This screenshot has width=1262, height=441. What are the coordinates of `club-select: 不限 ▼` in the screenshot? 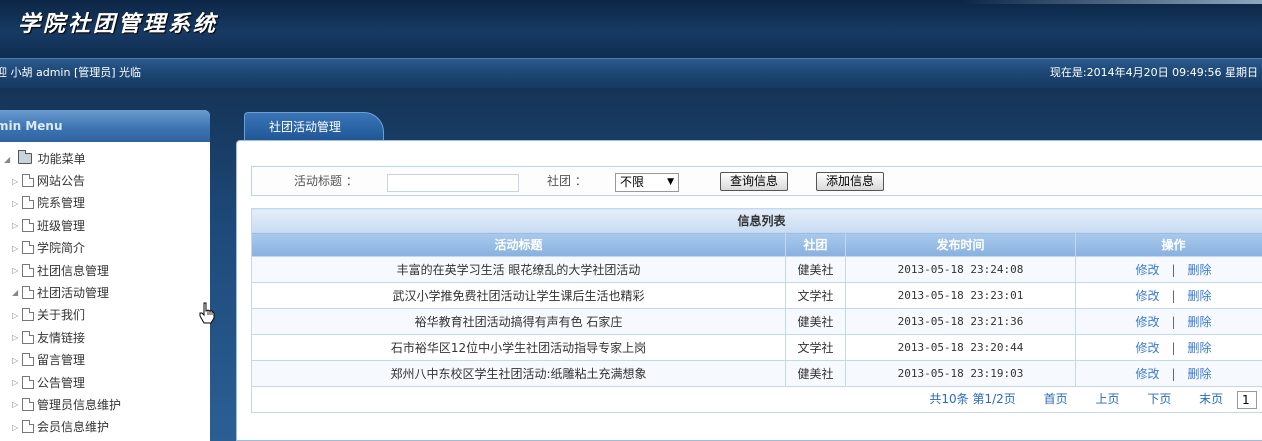 It's located at (647, 182).